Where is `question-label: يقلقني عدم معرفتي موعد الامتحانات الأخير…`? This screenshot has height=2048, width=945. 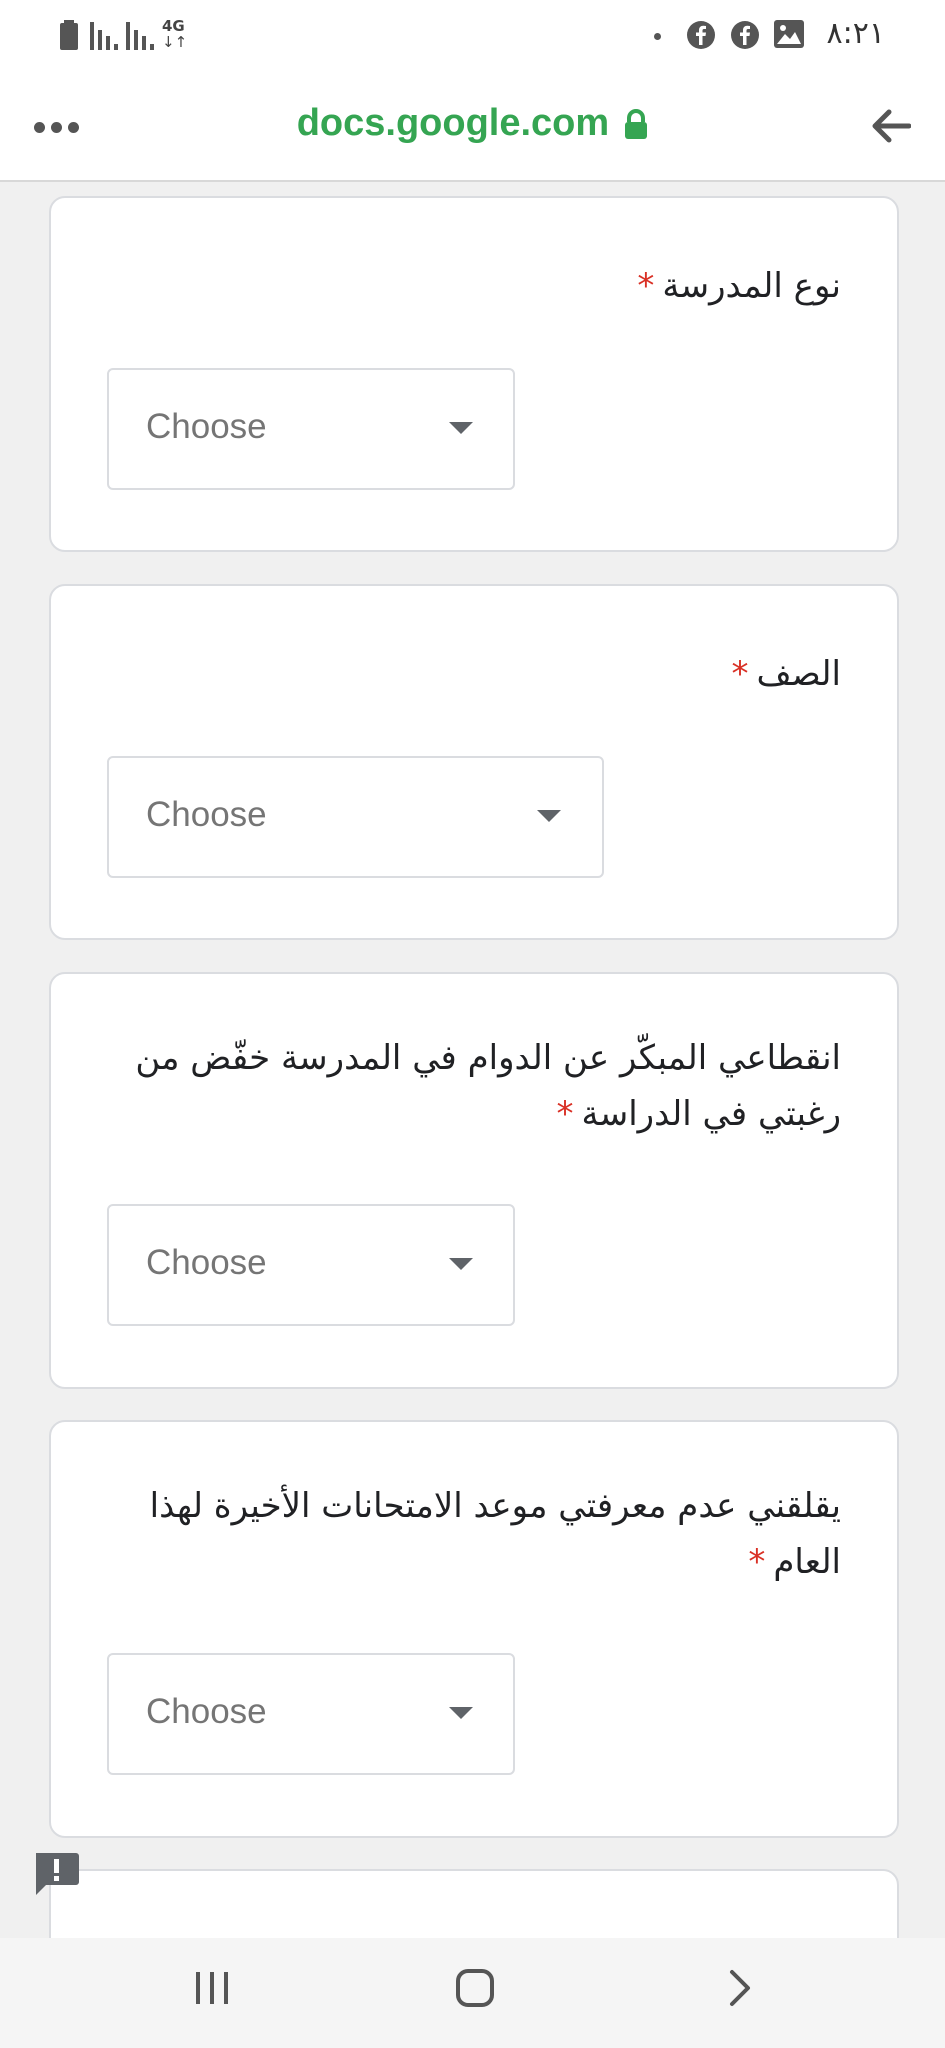 question-label: يقلقني عدم معرفتي موعد الامتحانات الأخير… is located at coordinates (495, 1534).